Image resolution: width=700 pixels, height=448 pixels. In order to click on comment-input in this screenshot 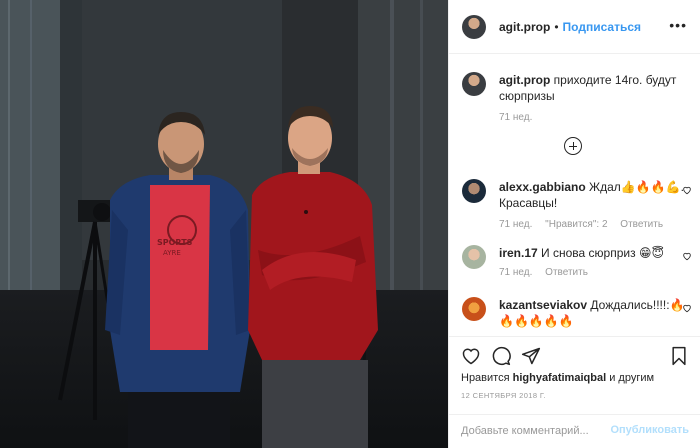, I will do `click(541, 431)`.